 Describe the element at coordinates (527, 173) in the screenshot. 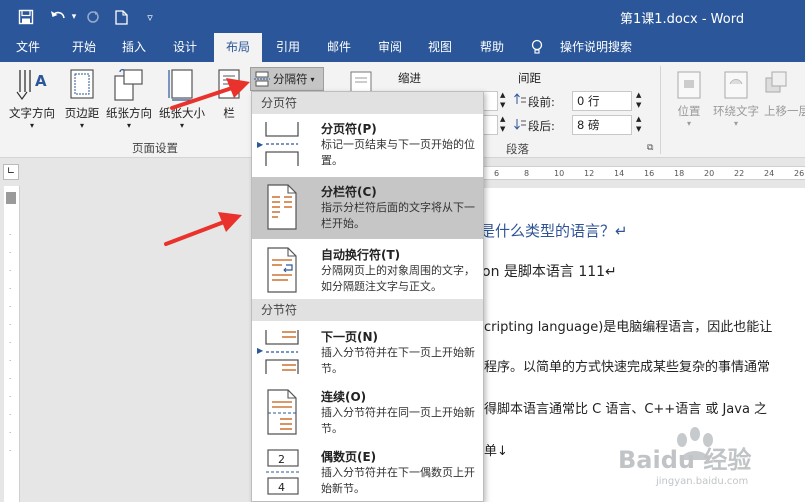

I see `ruler-number: 8` at that location.